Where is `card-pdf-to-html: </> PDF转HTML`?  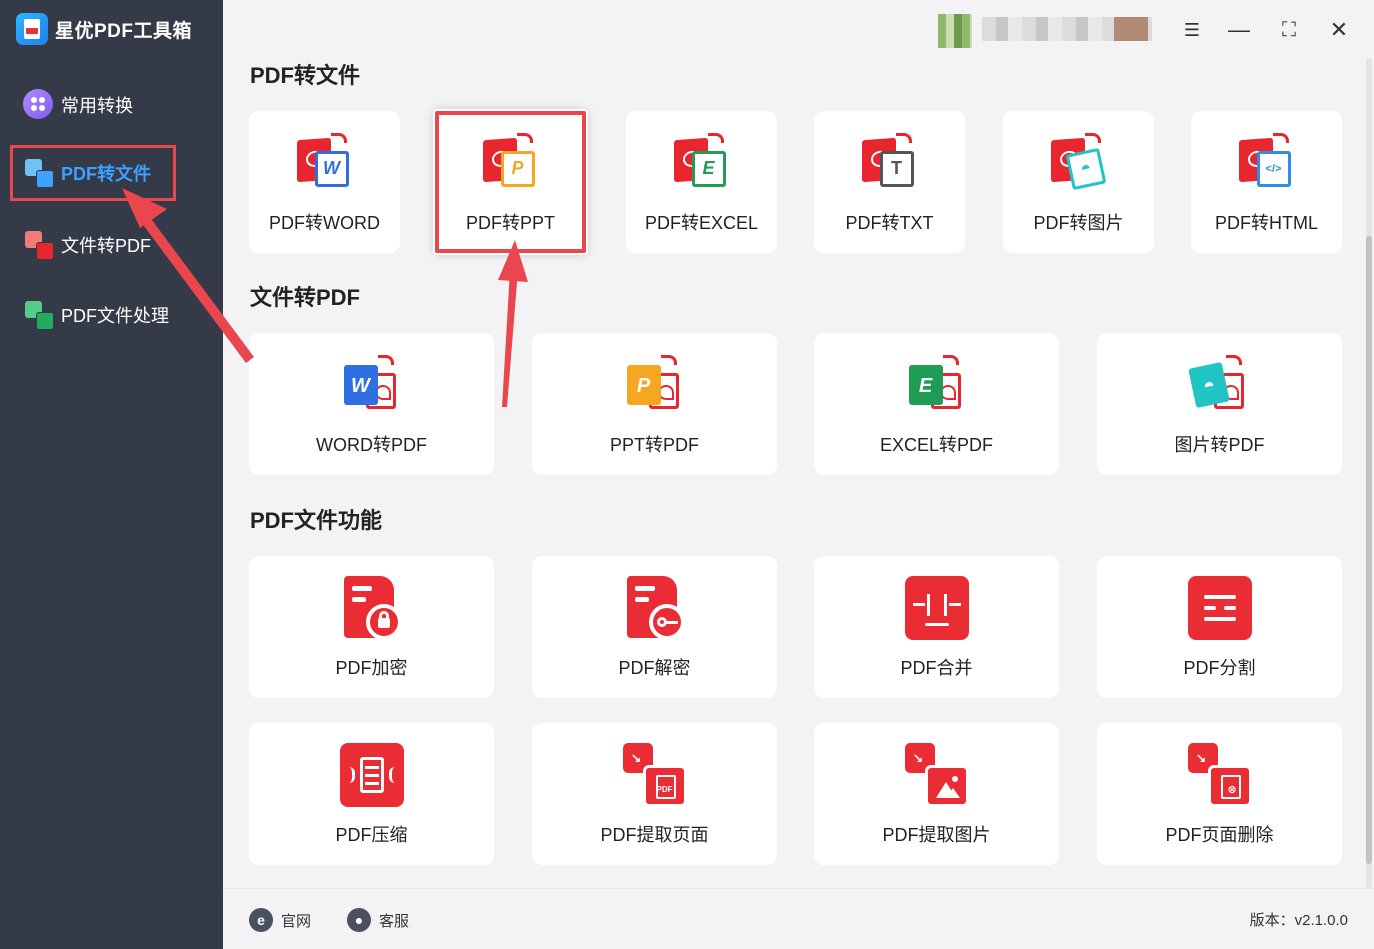
card-pdf-to-html: </> PDF转HTML is located at coordinates (1266, 182).